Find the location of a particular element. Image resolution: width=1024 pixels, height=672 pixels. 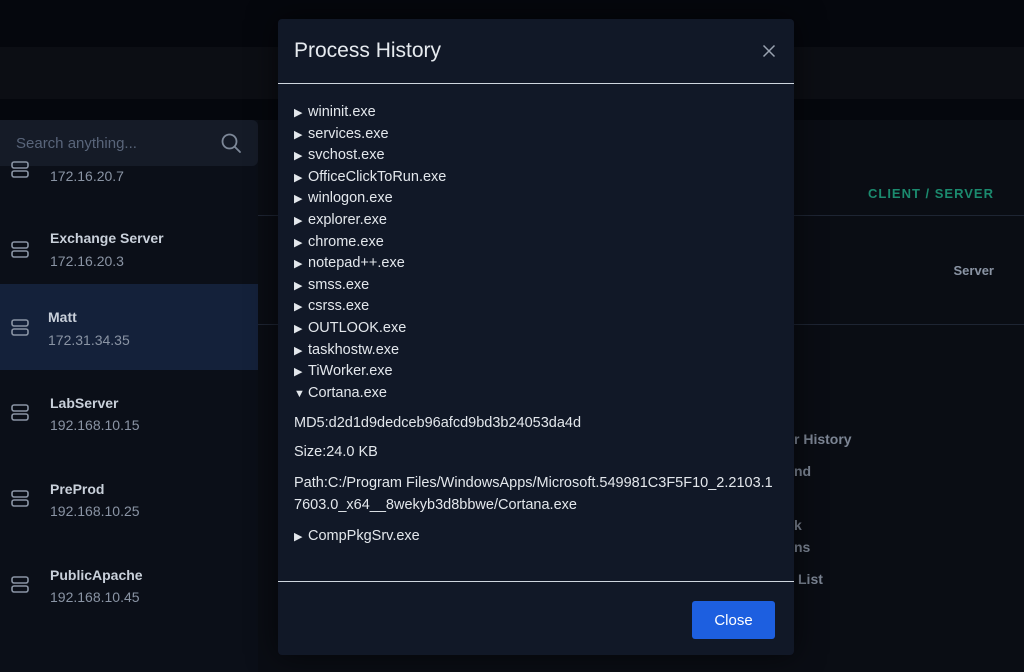

process-item: ▶ explorer.exe is located at coordinates (539, 221).